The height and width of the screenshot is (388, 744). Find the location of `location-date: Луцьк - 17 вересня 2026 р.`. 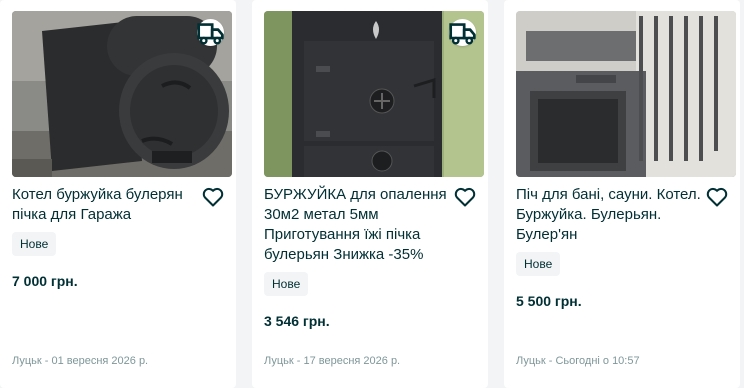

location-date: Луцьк - 17 вересня 2026 р. is located at coordinates (332, 361).